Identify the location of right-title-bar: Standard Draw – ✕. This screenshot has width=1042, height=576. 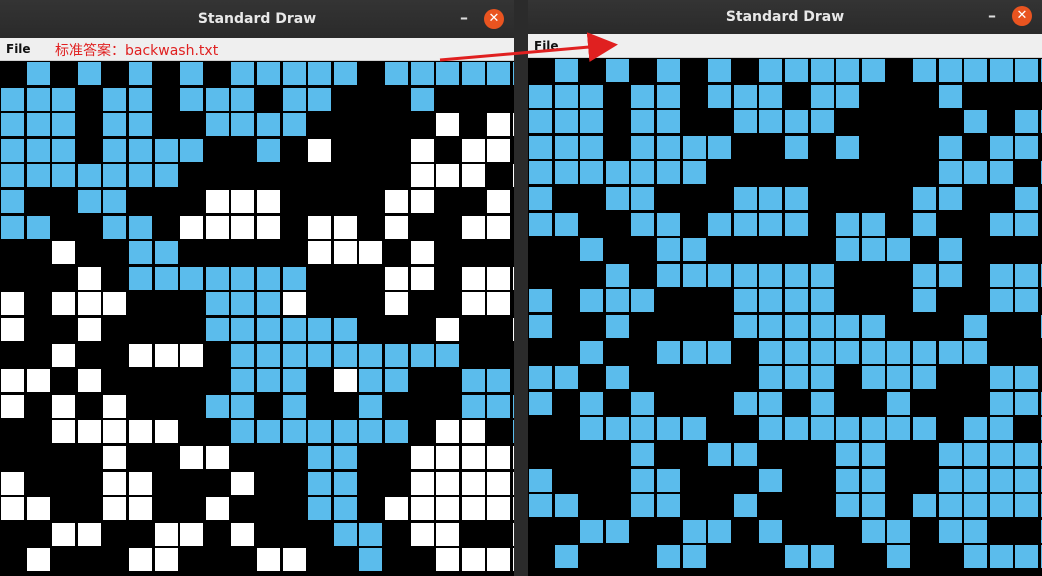
(785, 17).